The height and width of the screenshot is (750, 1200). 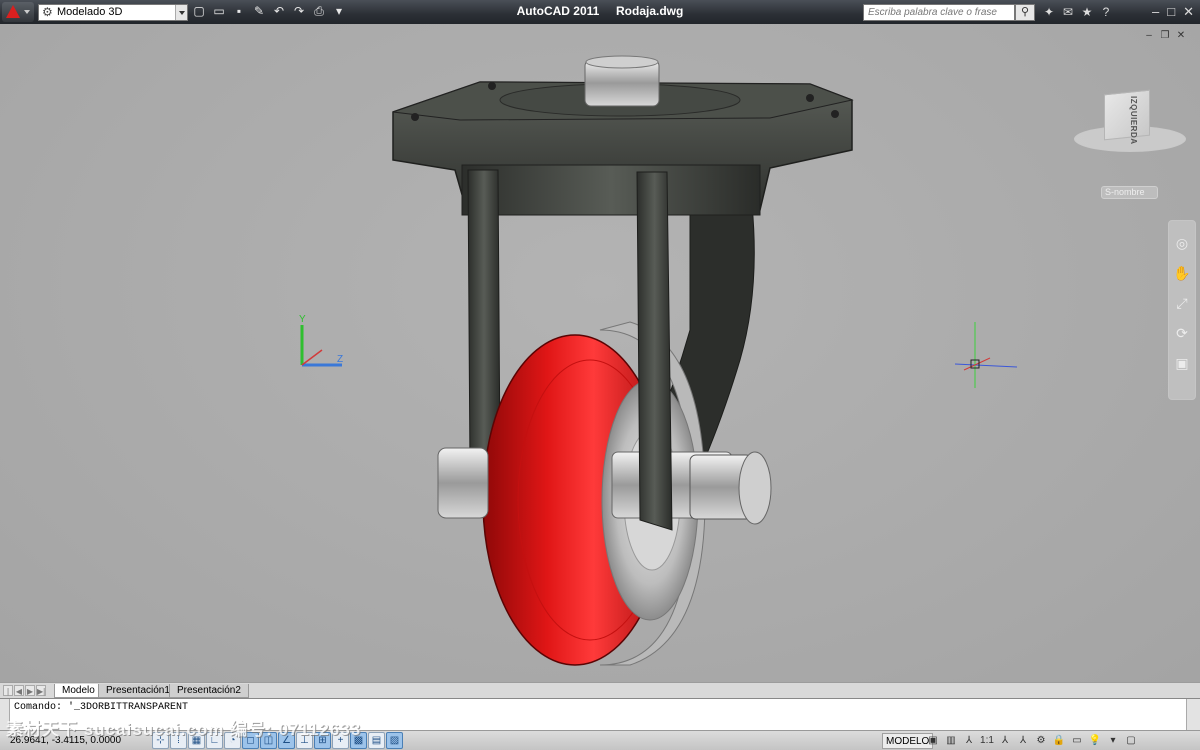 I want to click on tab-scroll-buttons: |◀ ◀ ▶ ▶|, so click(x=24, y=696).